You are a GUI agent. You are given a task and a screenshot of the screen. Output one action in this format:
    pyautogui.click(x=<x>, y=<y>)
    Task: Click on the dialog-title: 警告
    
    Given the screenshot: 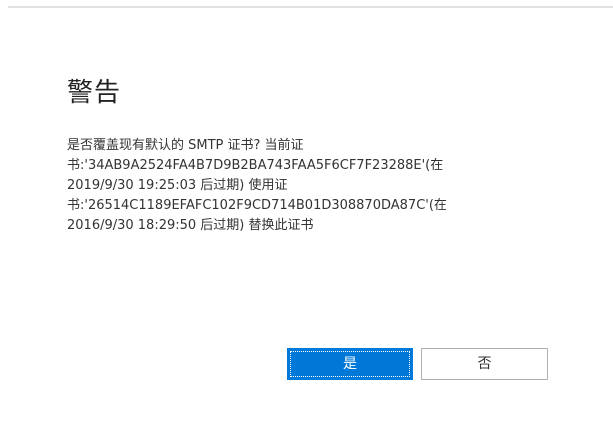 What is the action you would take?
    pyautogui.click(x=94, y=93)
    